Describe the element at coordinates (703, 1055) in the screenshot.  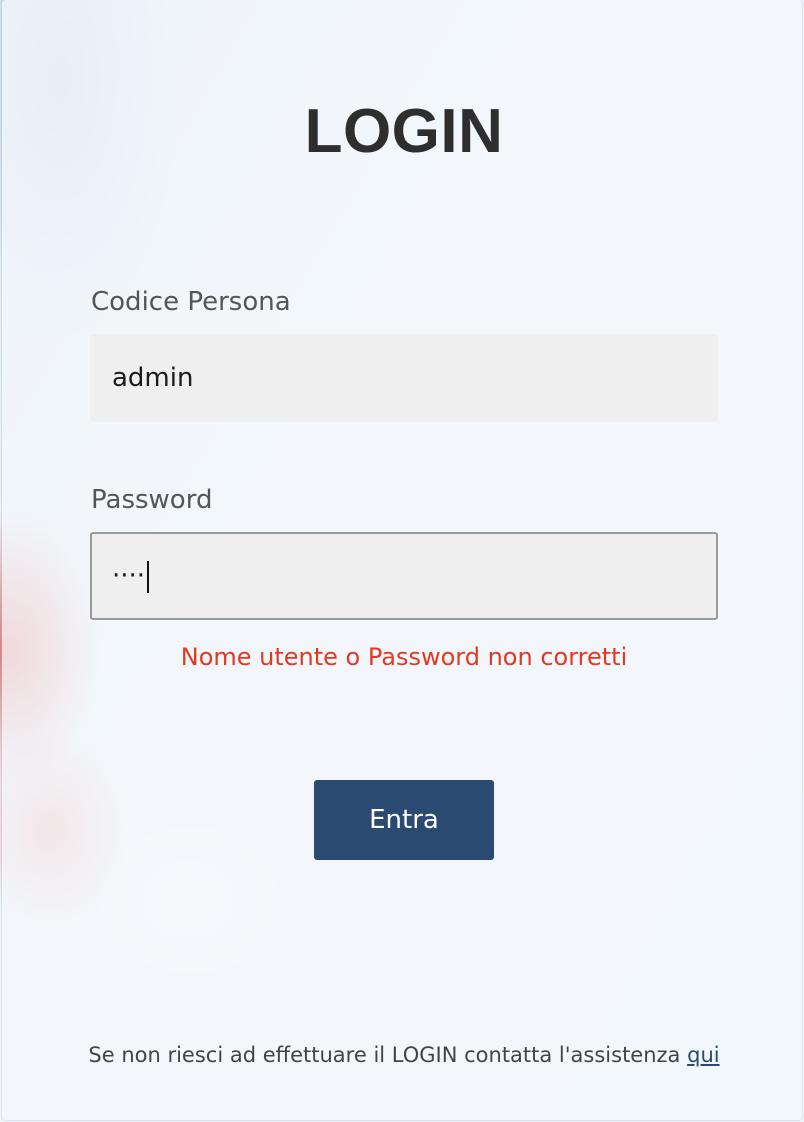
I see `help-link: qui` at that location.